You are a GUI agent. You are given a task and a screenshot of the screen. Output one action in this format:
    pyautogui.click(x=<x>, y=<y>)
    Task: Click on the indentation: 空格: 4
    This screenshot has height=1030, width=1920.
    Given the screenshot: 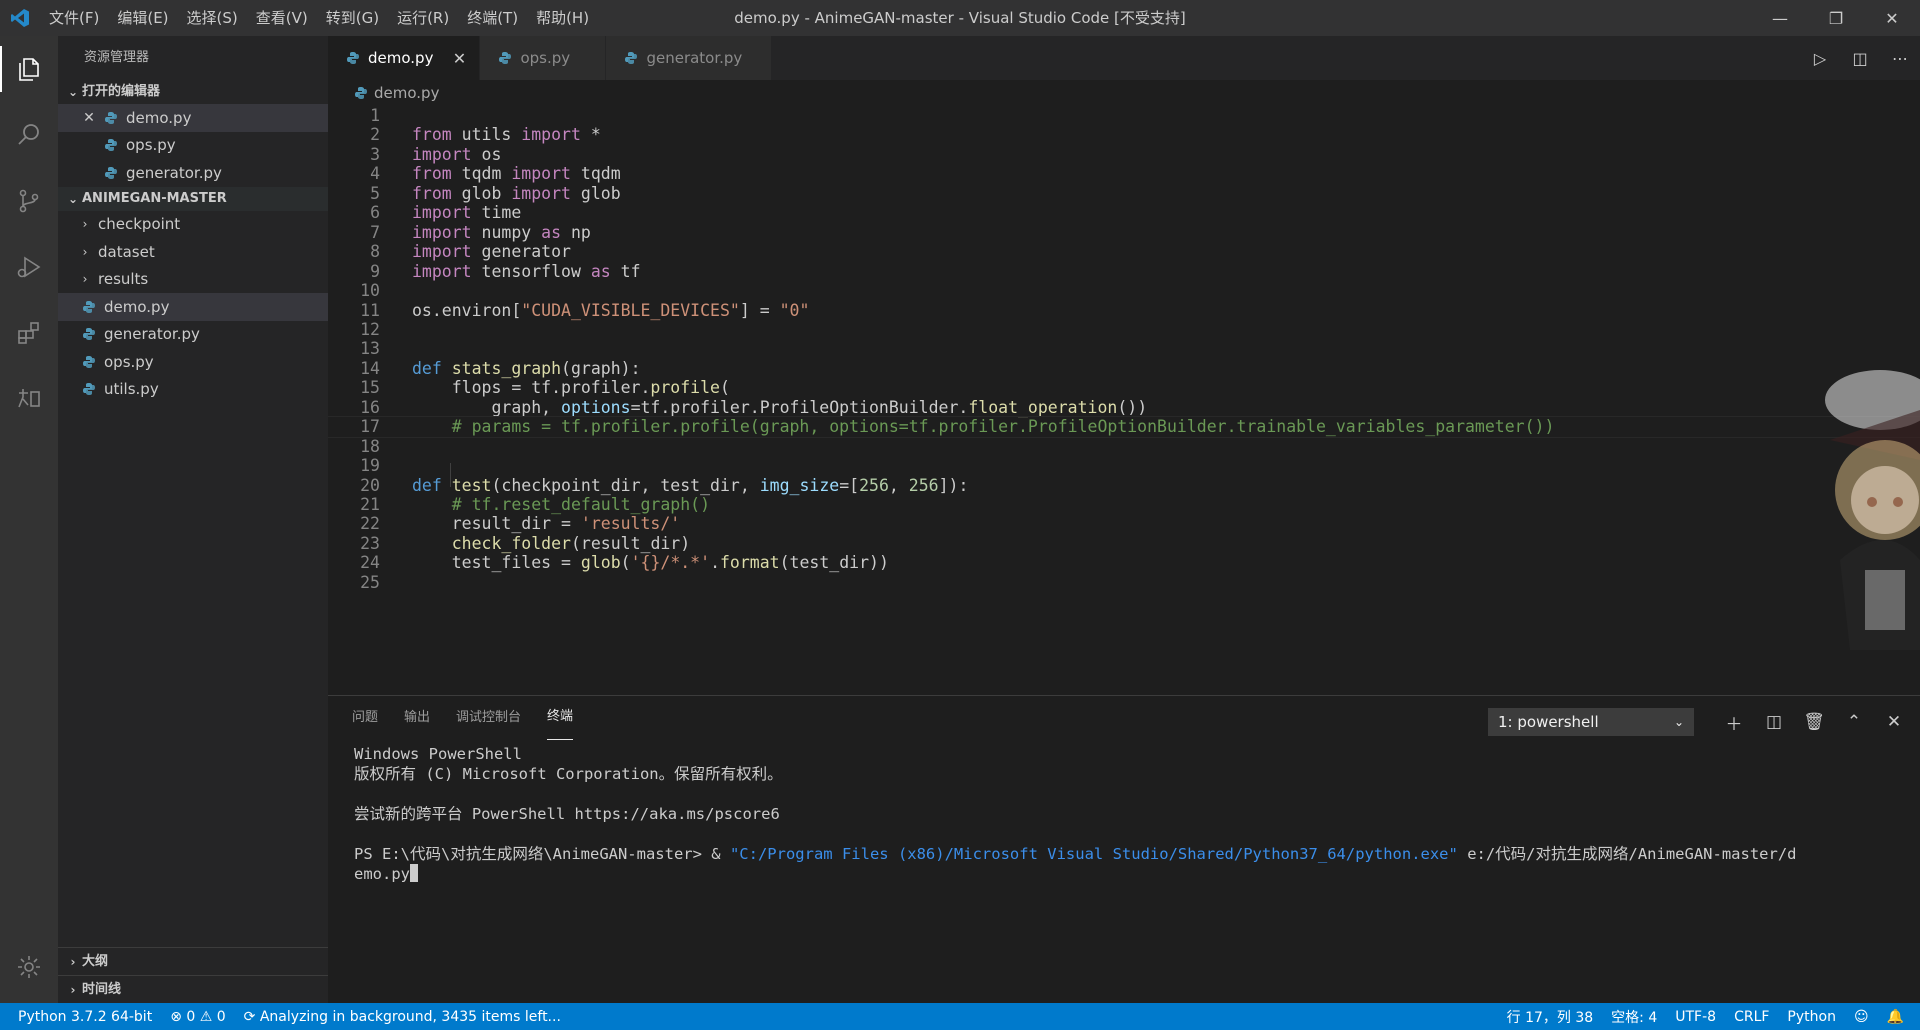 What is the action you would take?
    pyautogui.click(x=1634, y=1016)
    